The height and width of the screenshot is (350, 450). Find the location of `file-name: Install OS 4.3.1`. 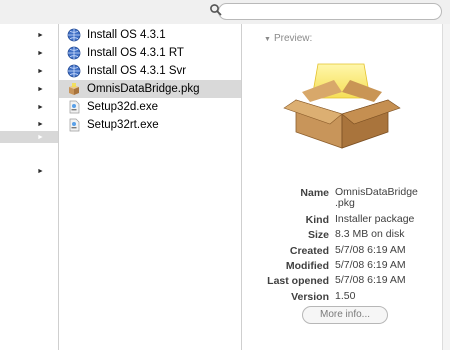

file-name: Install OS 4.3.1 is located at coordinates (126, 35).